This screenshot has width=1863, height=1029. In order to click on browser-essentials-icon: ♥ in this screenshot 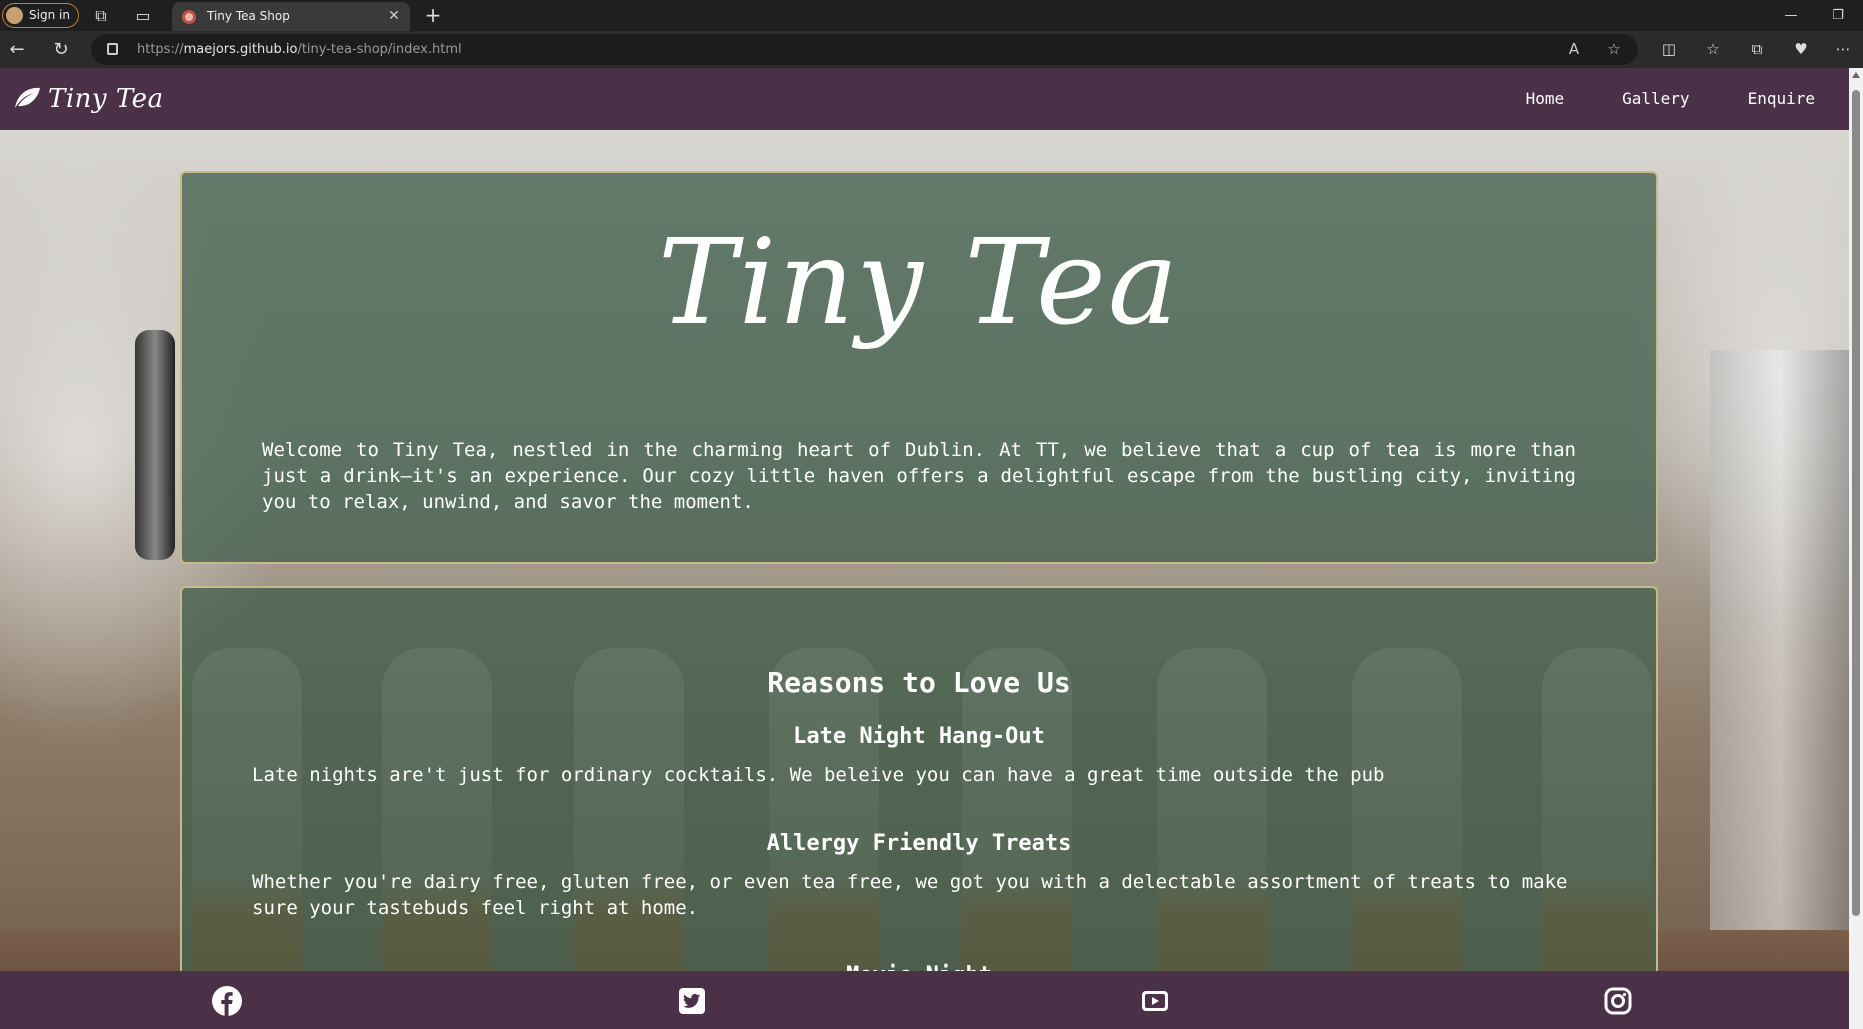, I will do `click(1801, 49)`.